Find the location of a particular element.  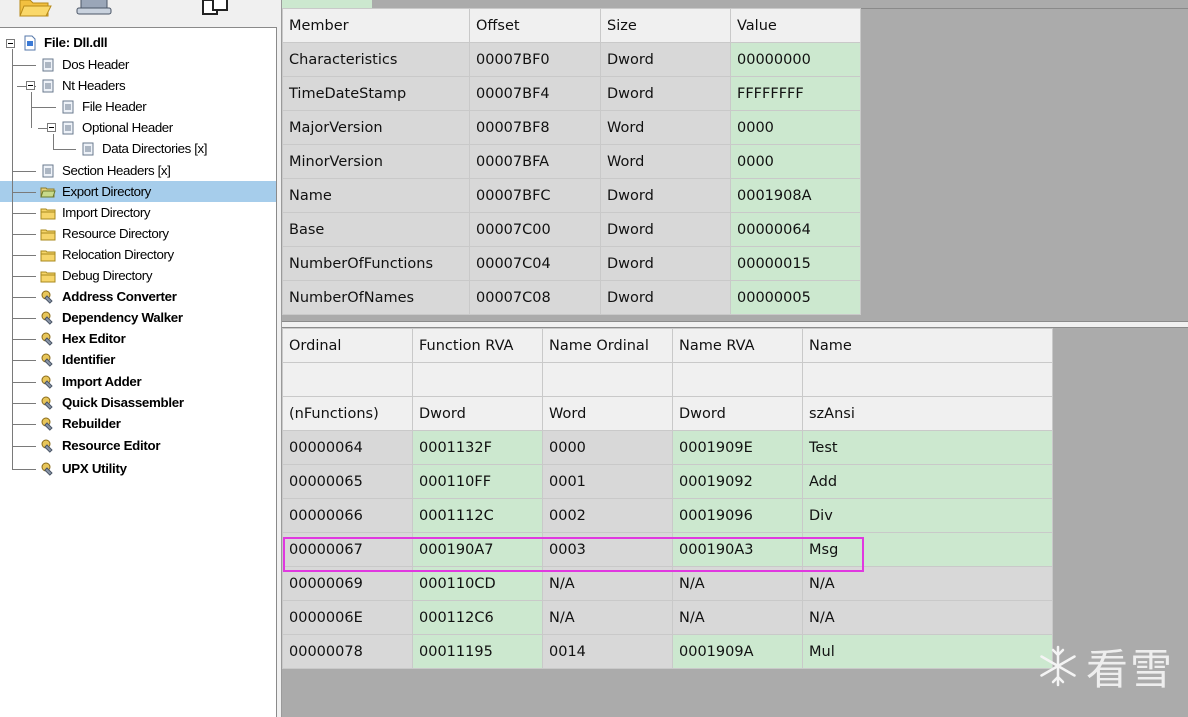

function-rva-cell: 000112C6 is located at coordinates (477, 617).